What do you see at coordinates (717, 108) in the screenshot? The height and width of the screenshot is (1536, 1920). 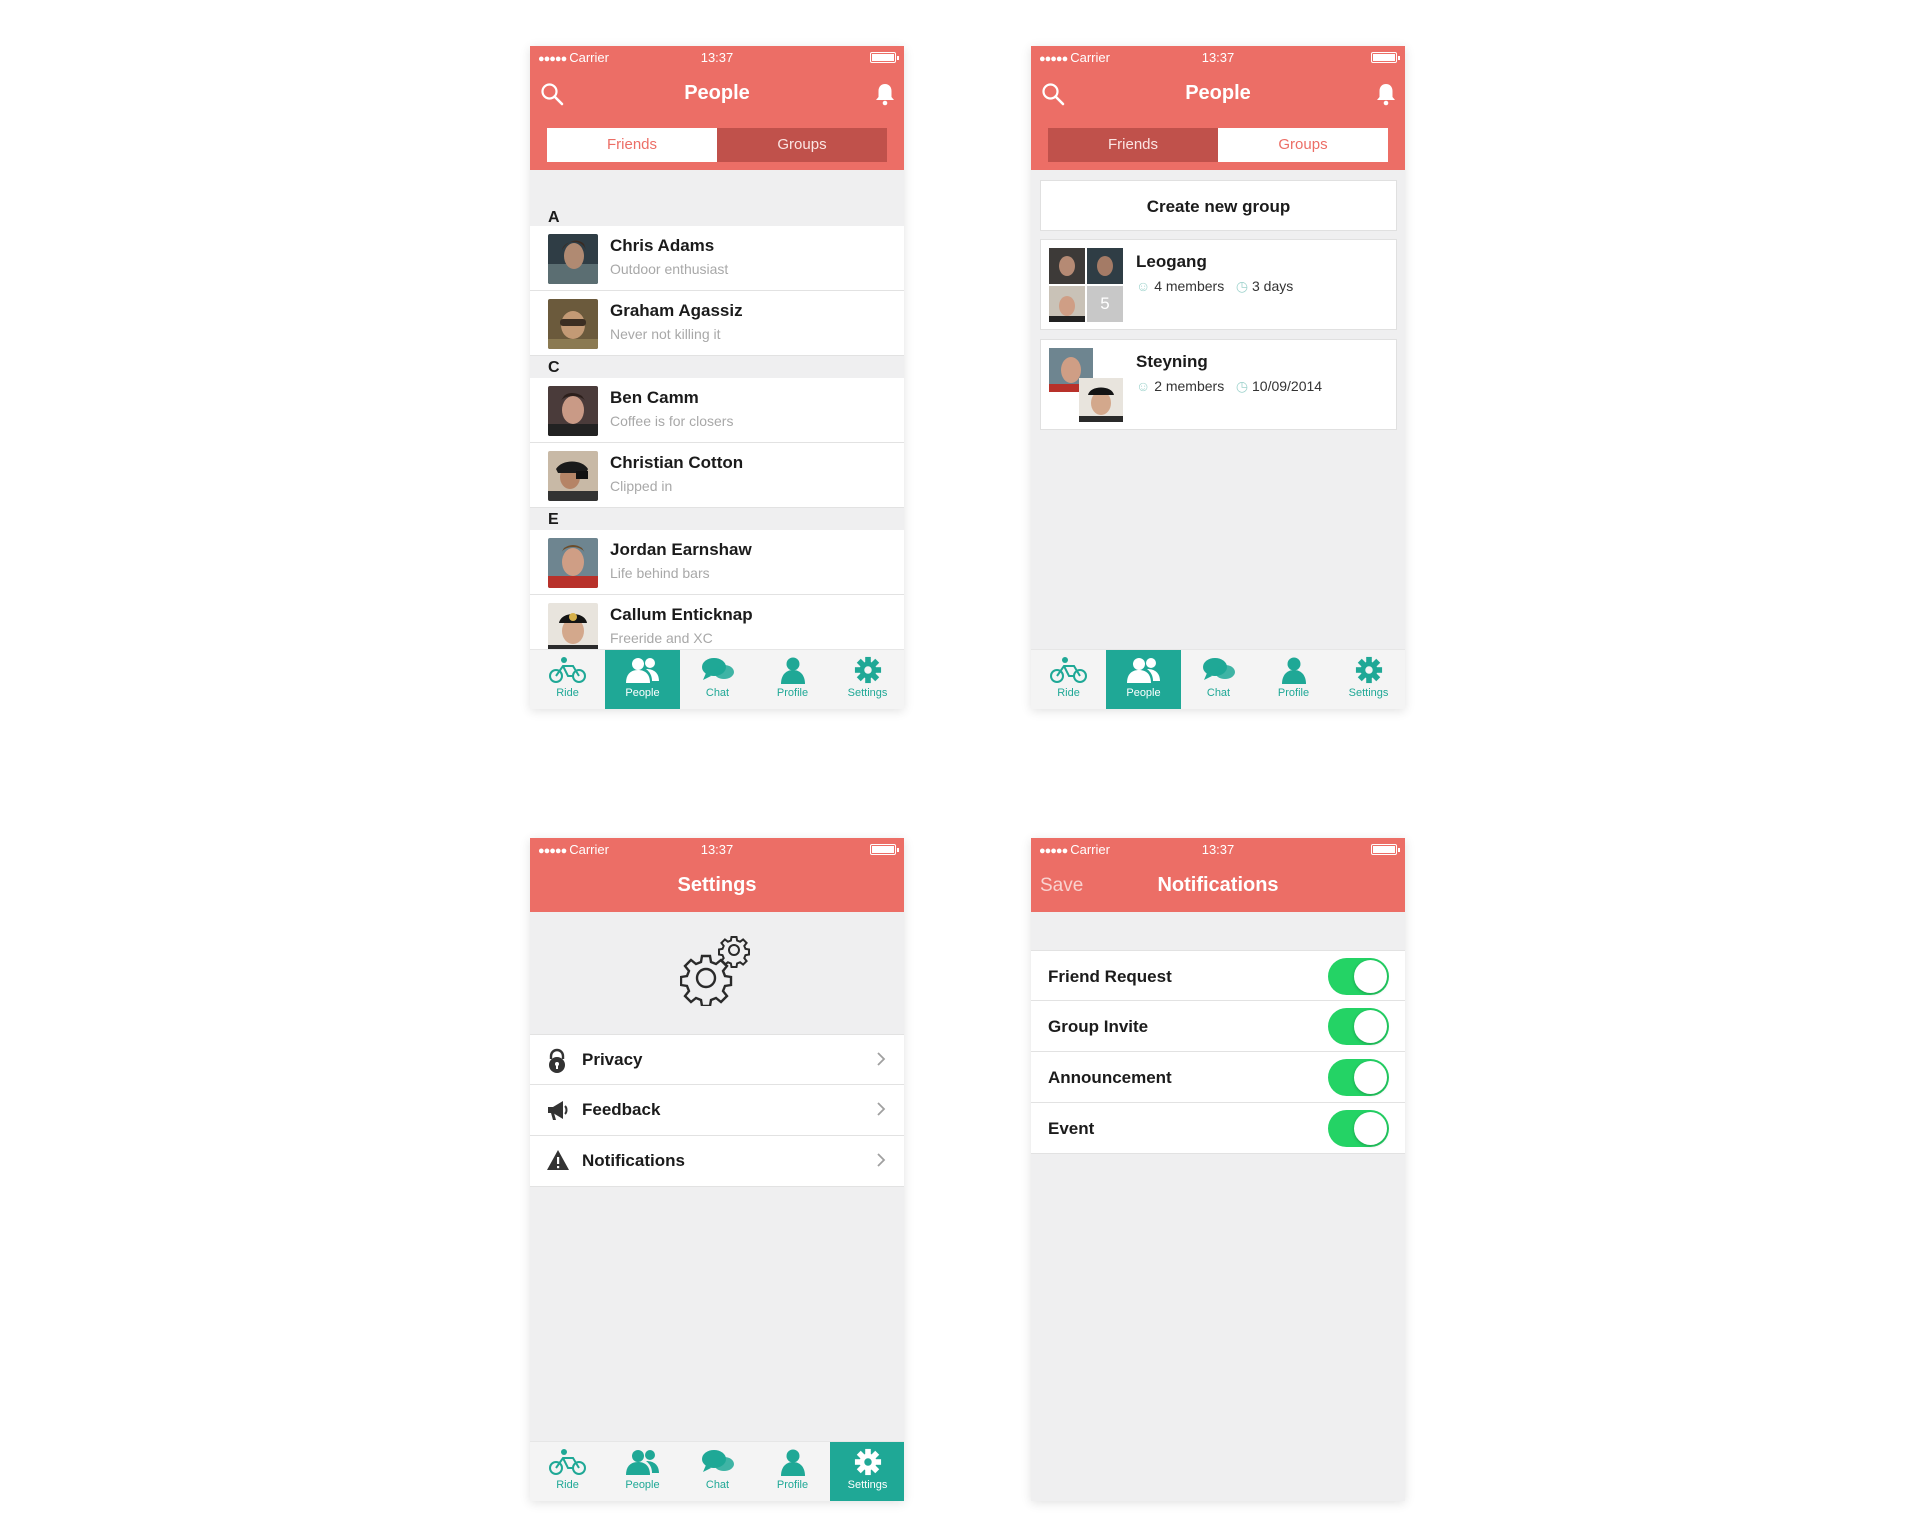 I see `header: ●●●●● Carrier 13:37 People Friends Groups` at bounding box center [717, 108].